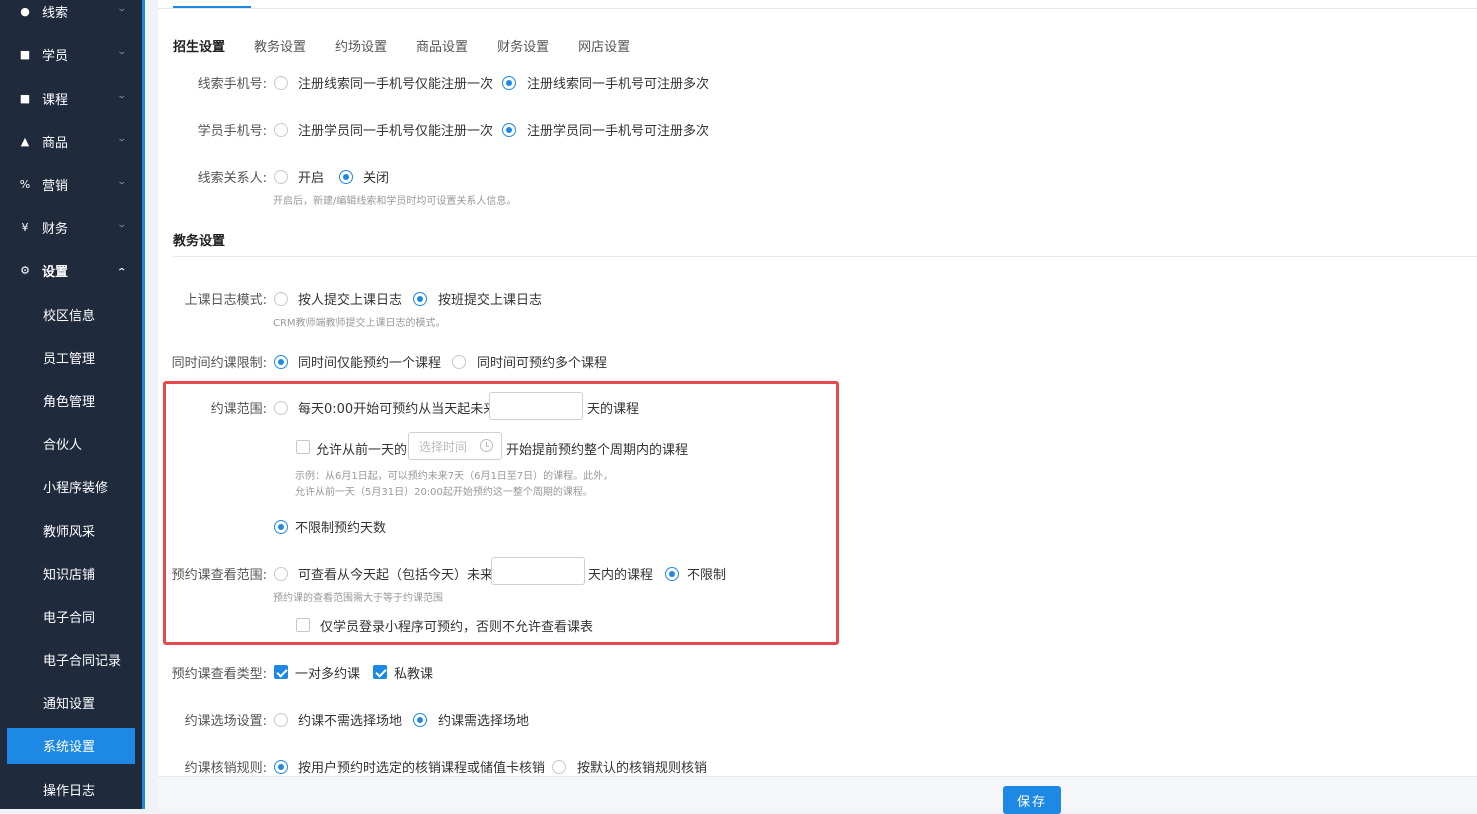 The image size is (1477, 814). I want to click on sidebar-sub-staff: 员工管理, so click(71, 357).